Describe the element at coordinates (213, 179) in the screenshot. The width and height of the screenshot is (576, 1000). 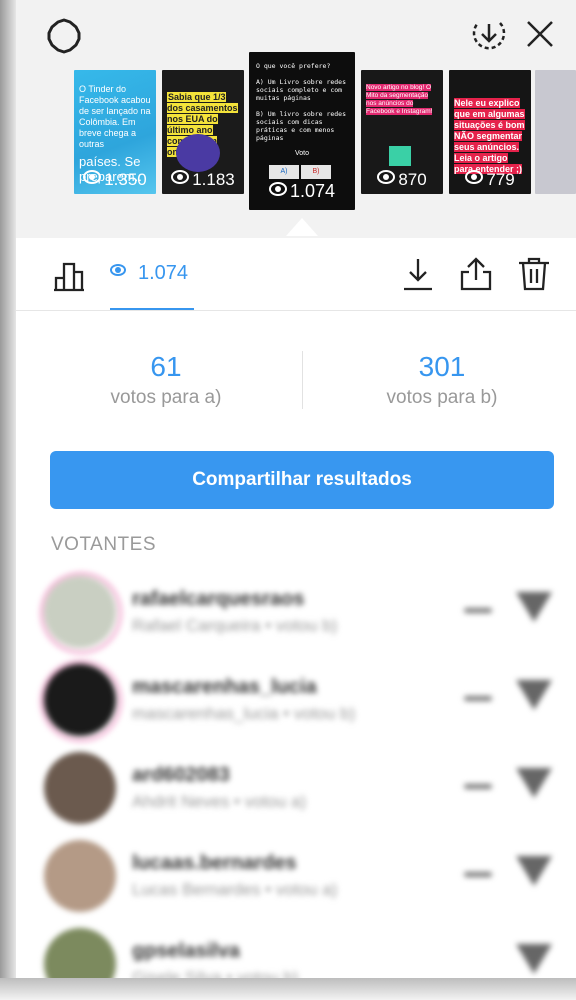
I see `story-views: 1.183` at that location.